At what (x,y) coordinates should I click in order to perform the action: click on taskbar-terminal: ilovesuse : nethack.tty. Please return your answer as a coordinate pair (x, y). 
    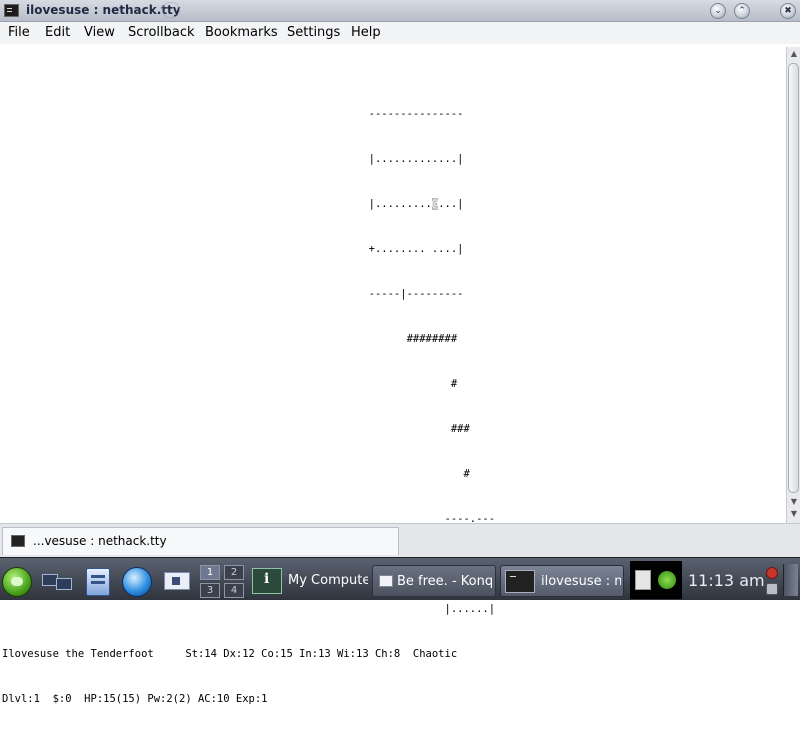
    Looking at the image, I should click on (562, 581).